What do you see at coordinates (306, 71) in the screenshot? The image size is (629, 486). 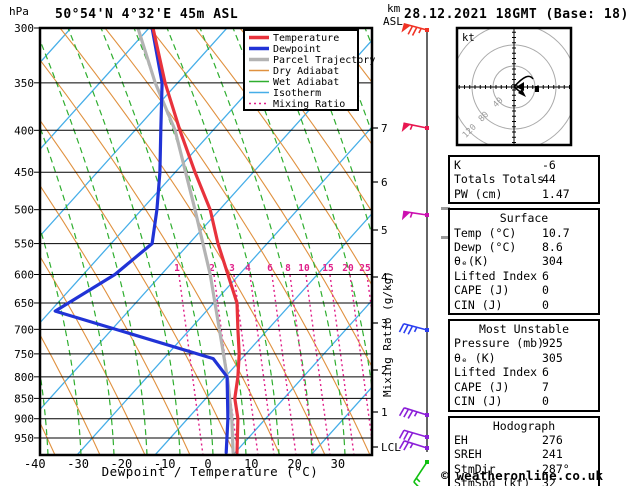 I see `legend-label: Dry Adiabat` at bounding box center [306, 71].